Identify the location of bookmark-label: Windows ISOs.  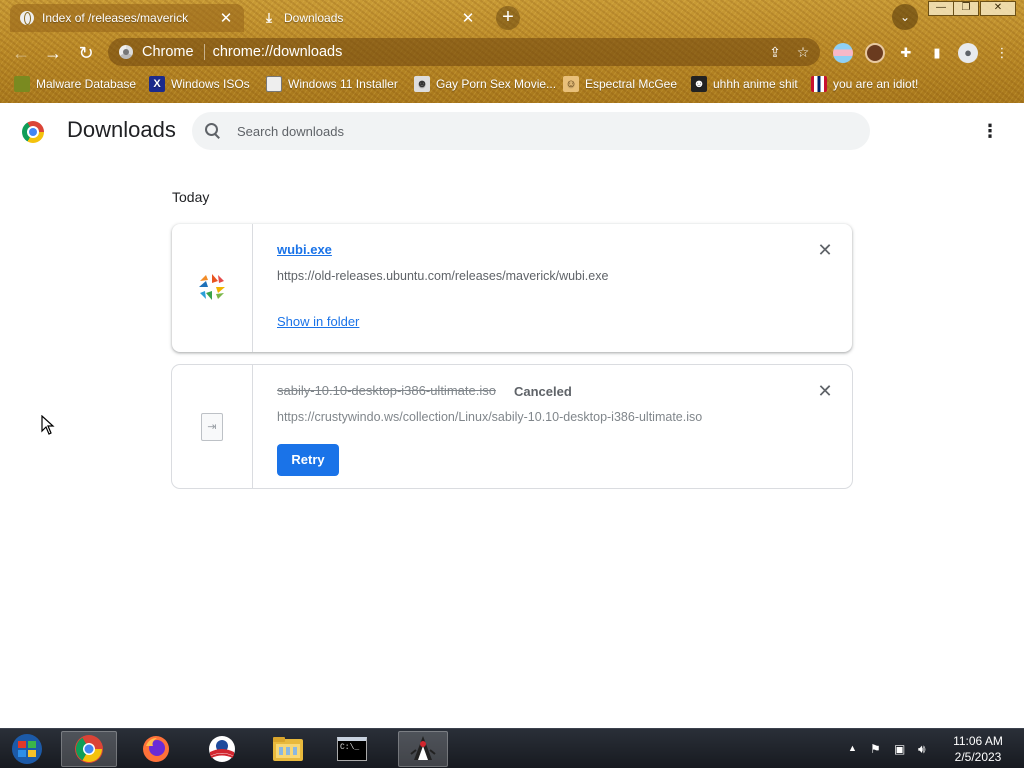
(210, 84).